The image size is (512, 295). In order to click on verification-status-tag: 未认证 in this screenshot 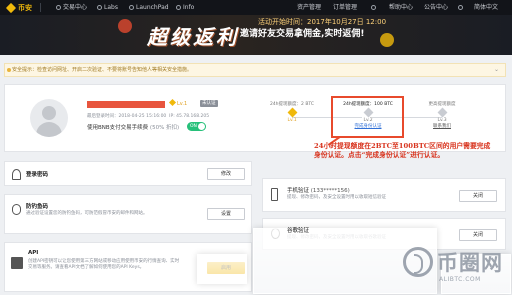, I will do `click(209, 103)`.